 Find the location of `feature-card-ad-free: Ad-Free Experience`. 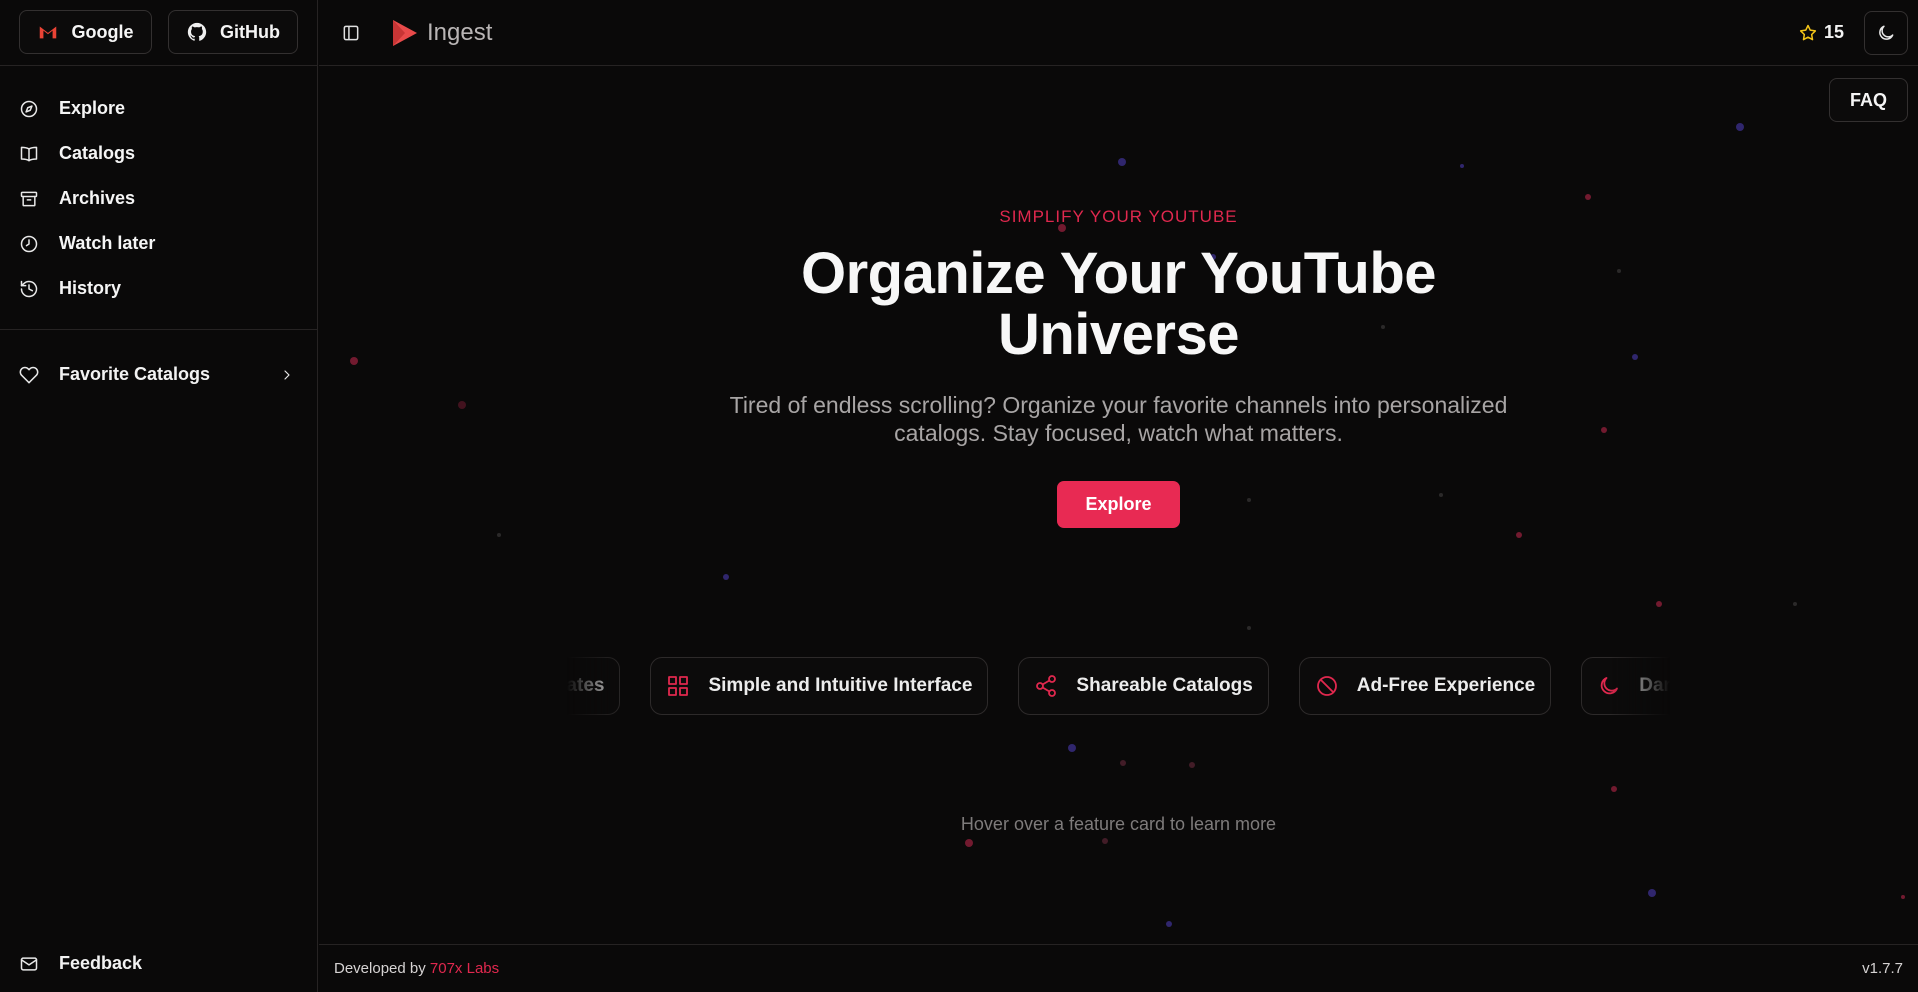

feature-card-ad-free: Ad-Free Experience is located at coordinates (1425, 686).